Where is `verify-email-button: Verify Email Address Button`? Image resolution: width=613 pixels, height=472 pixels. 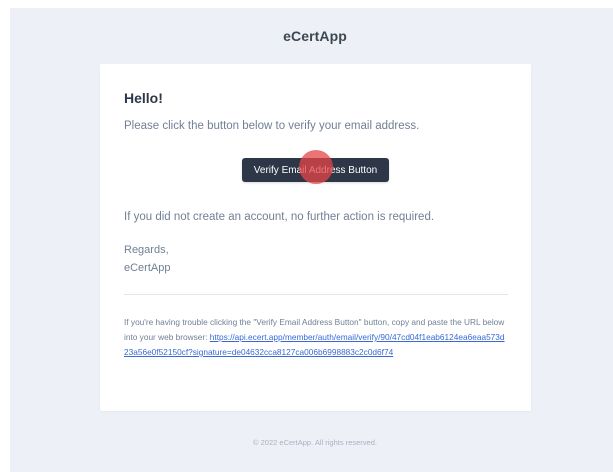
verify-email-button: Verify Email Address Button is located at coordinates (315, 170).